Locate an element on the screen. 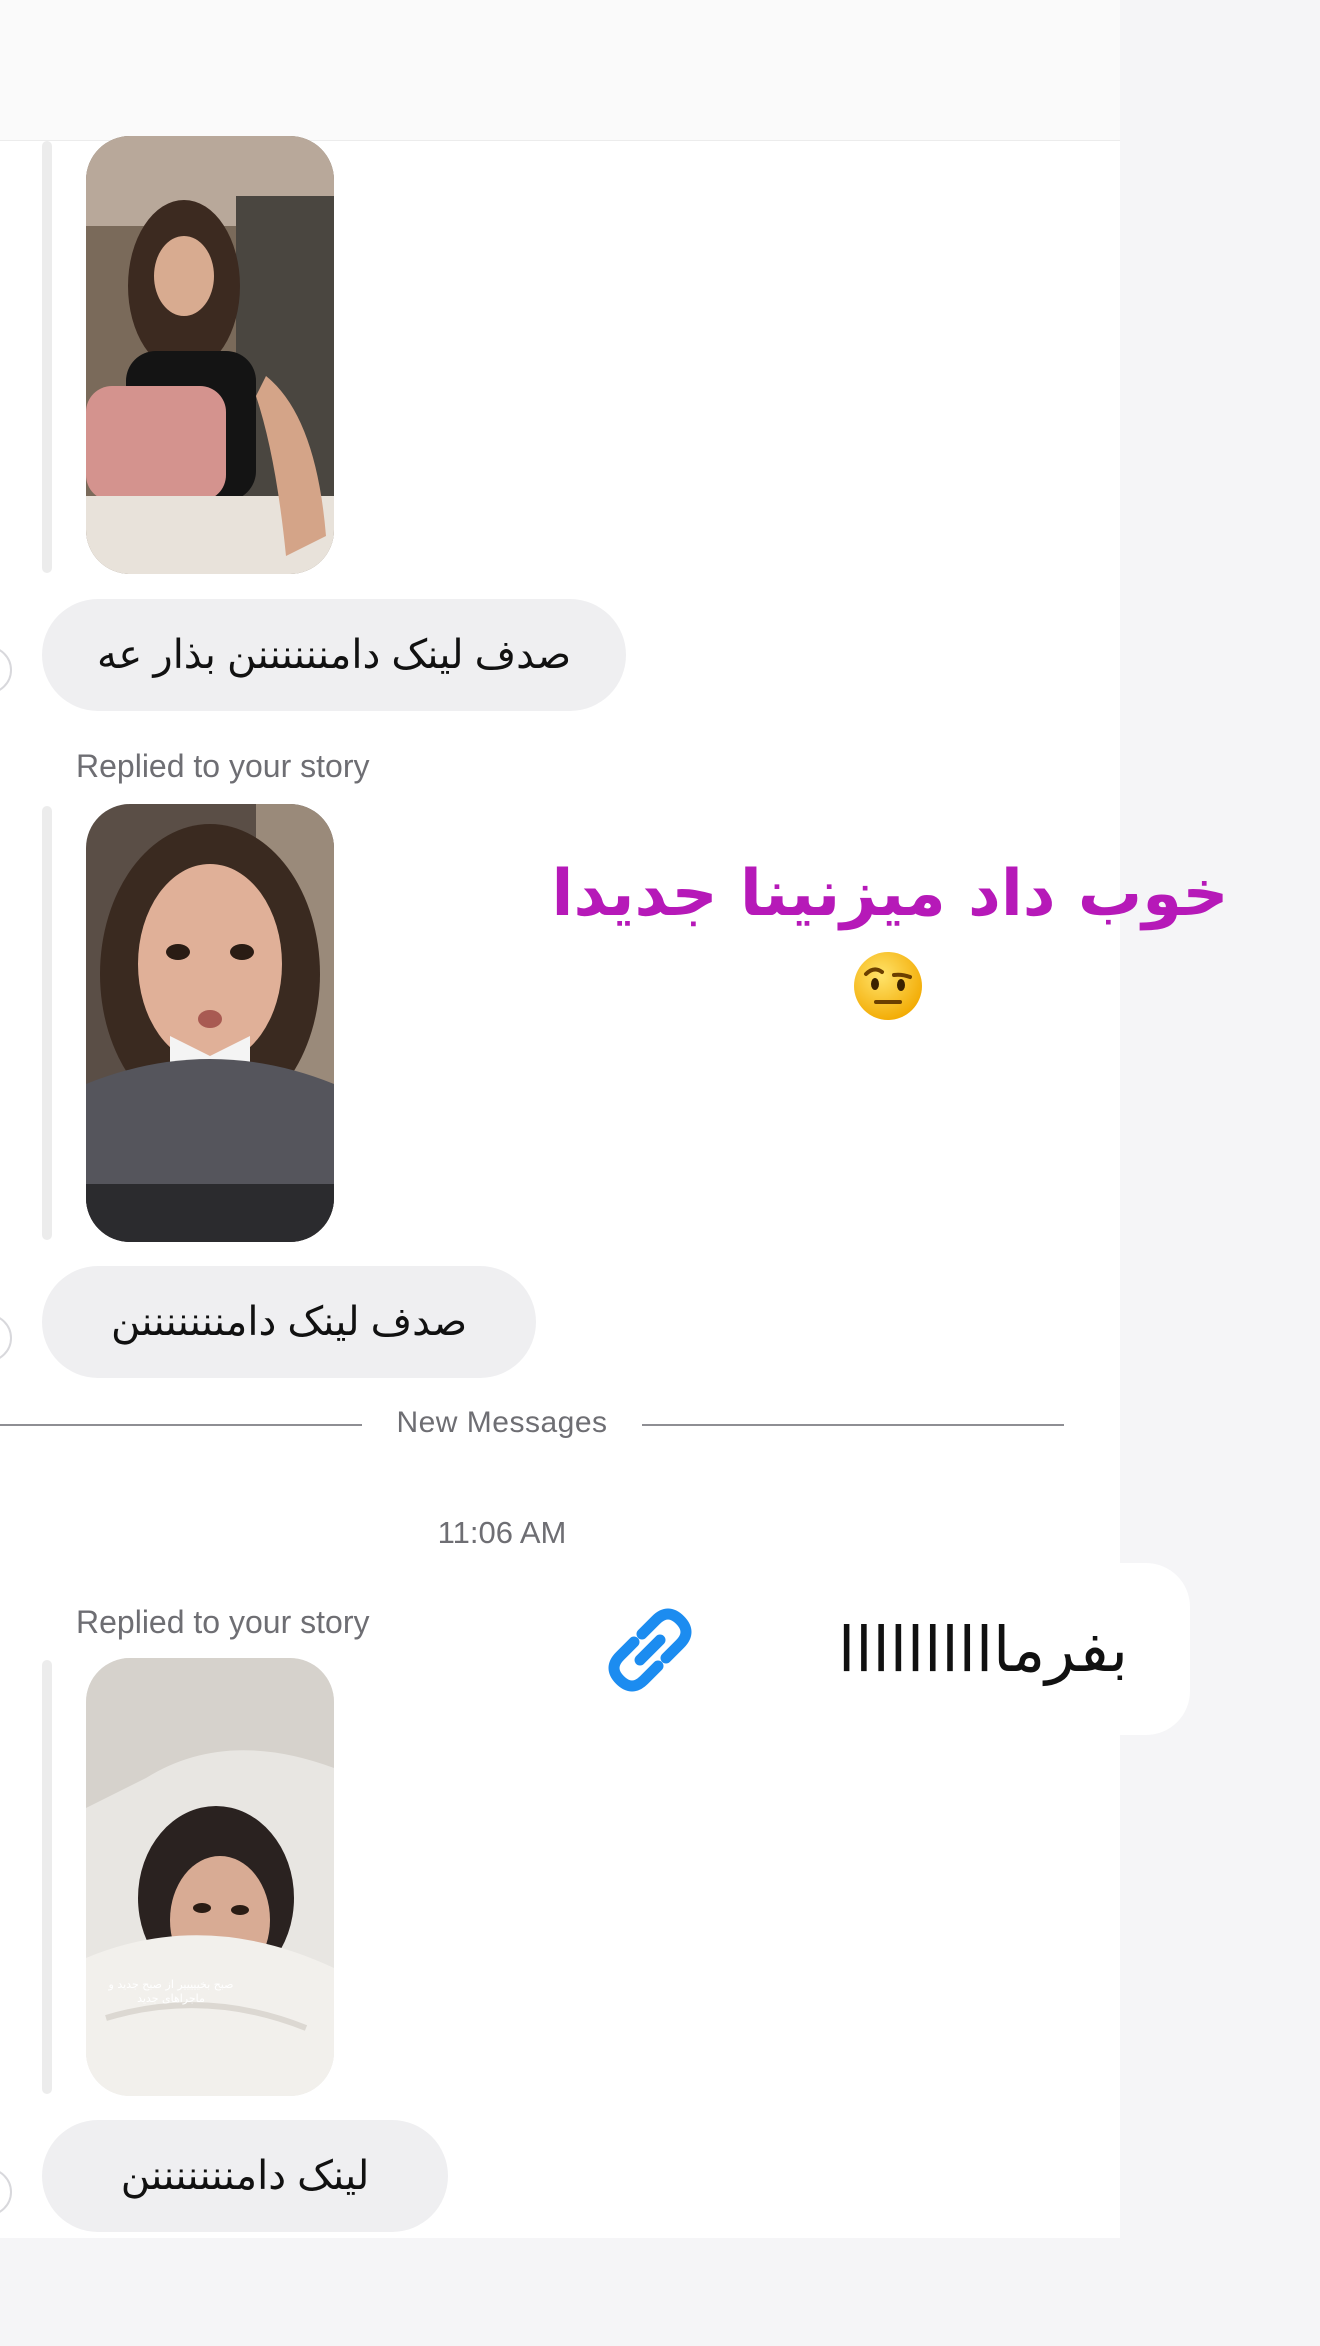 This screenshot has width=1320, height=2346. new-messages-divider-right is located at coordinates (853, 1425).